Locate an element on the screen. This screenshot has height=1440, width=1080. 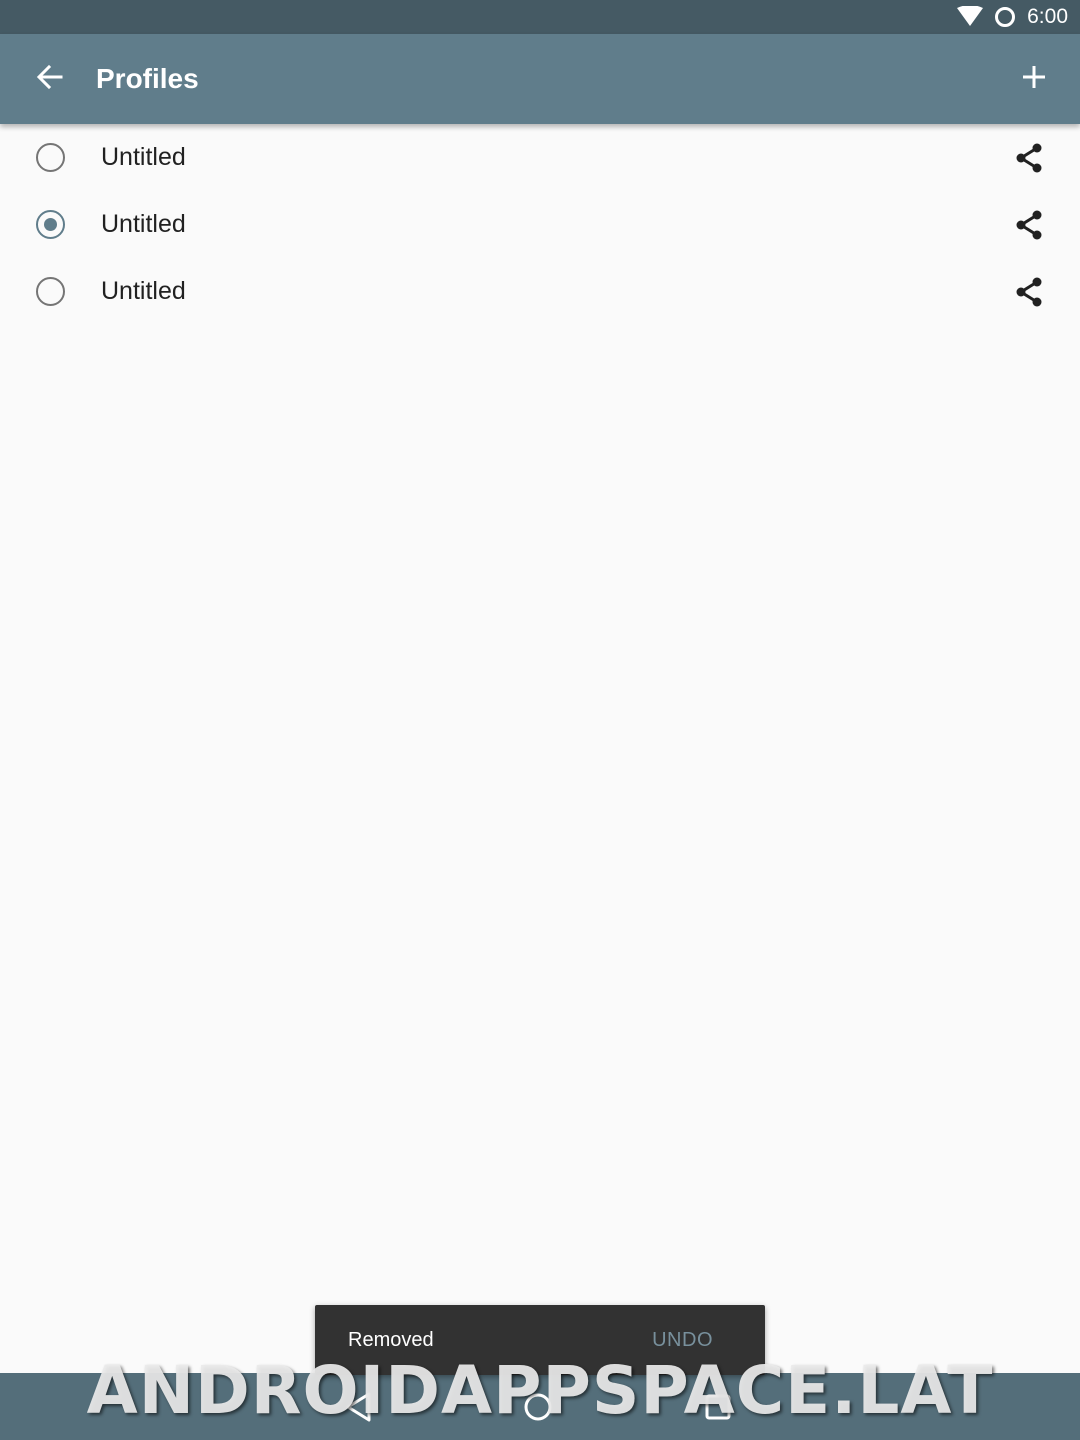
snackbar-message: Removed is located at coordinates (391, 1340).